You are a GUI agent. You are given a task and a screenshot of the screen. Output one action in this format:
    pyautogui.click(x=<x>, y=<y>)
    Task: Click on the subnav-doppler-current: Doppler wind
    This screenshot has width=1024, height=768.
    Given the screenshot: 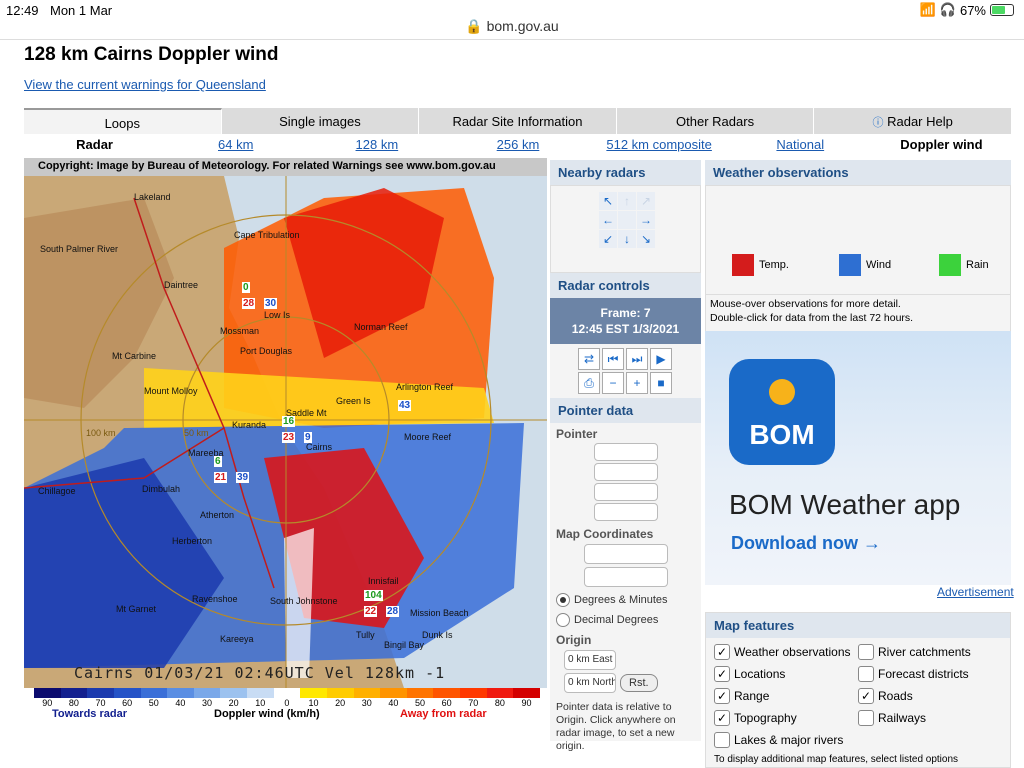 What is the action you would take?
    pyautogui.click(x=941, y=144)
    